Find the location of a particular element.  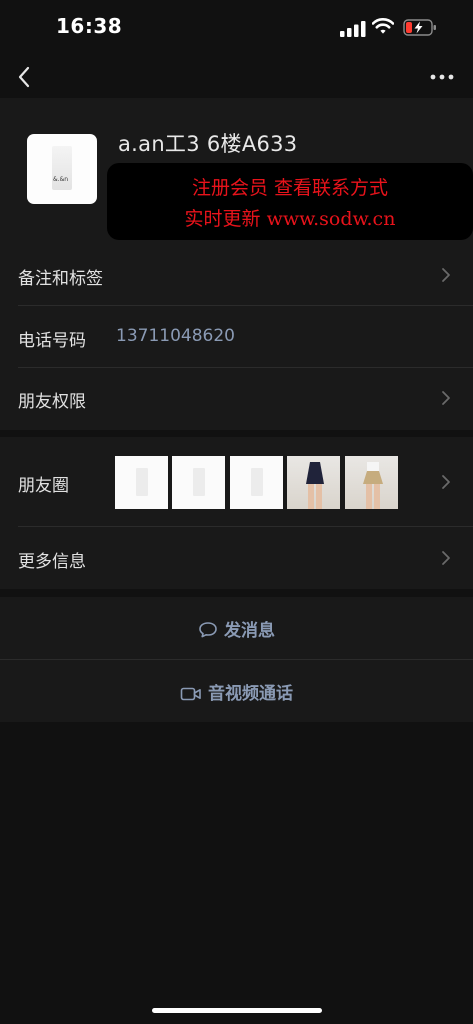

phone-label: 电话号码 is located at coordinates (52, 341).